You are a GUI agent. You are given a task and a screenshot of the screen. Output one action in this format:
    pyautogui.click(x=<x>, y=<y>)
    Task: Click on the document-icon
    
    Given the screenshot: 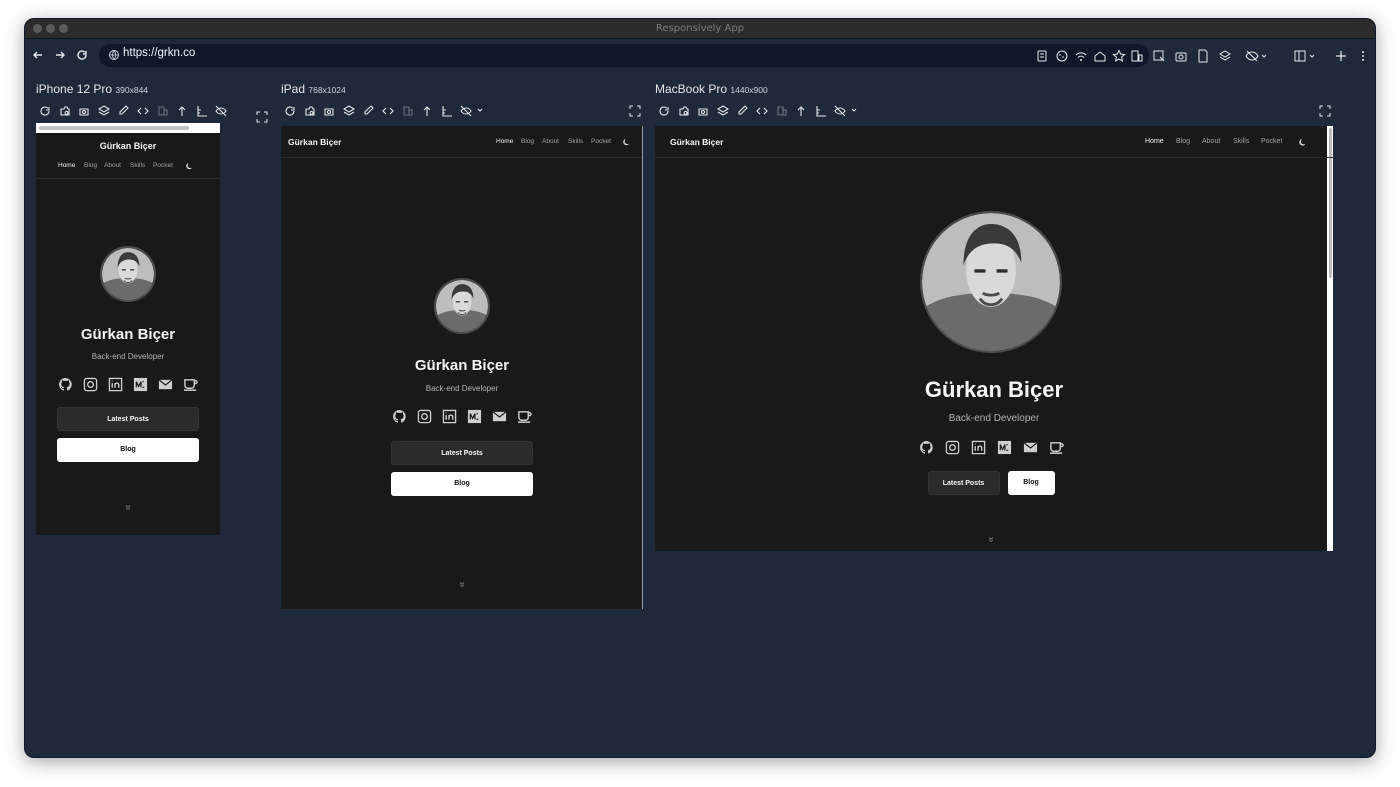 What is the action you would take?
    pyautogui.click(x=1203, y=56)
    